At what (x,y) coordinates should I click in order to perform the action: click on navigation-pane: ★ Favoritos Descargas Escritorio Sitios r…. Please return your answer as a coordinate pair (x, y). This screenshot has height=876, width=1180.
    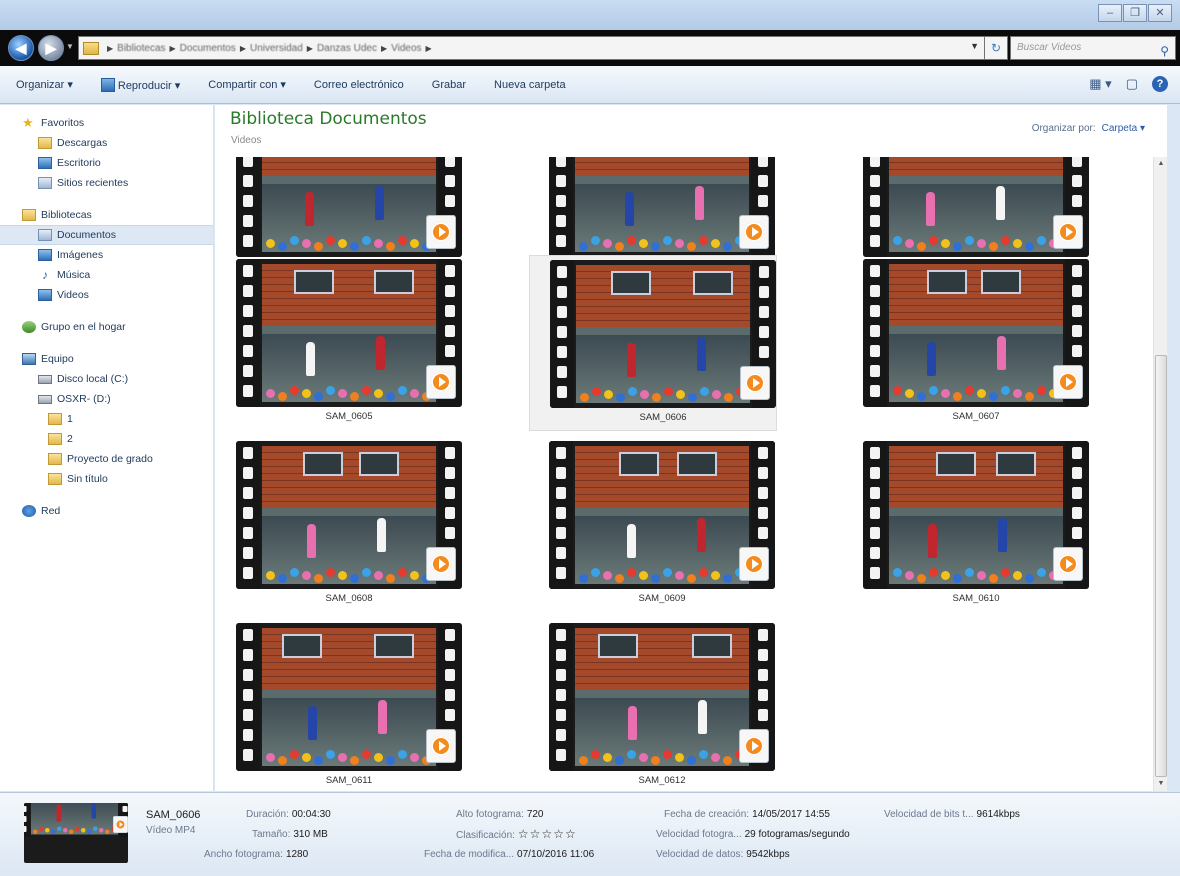
    Looking at the image, I should click on (107, 448).